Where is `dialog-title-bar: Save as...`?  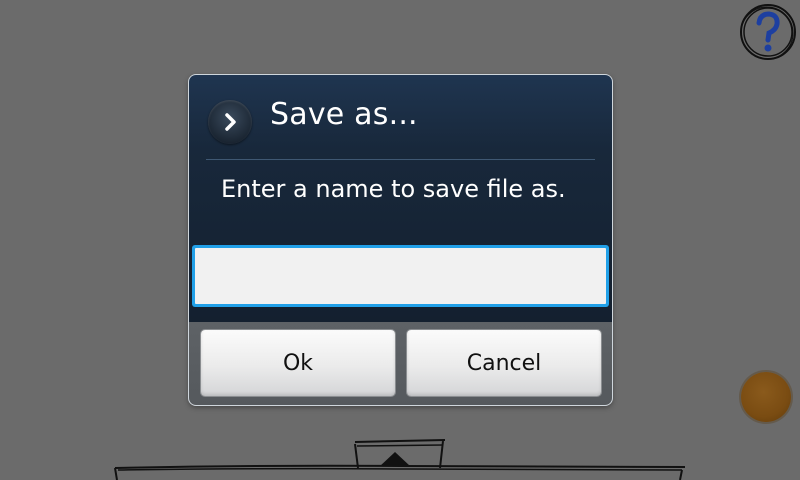 dialog-title-bar: Save as... is located at coordinates (400, 117).